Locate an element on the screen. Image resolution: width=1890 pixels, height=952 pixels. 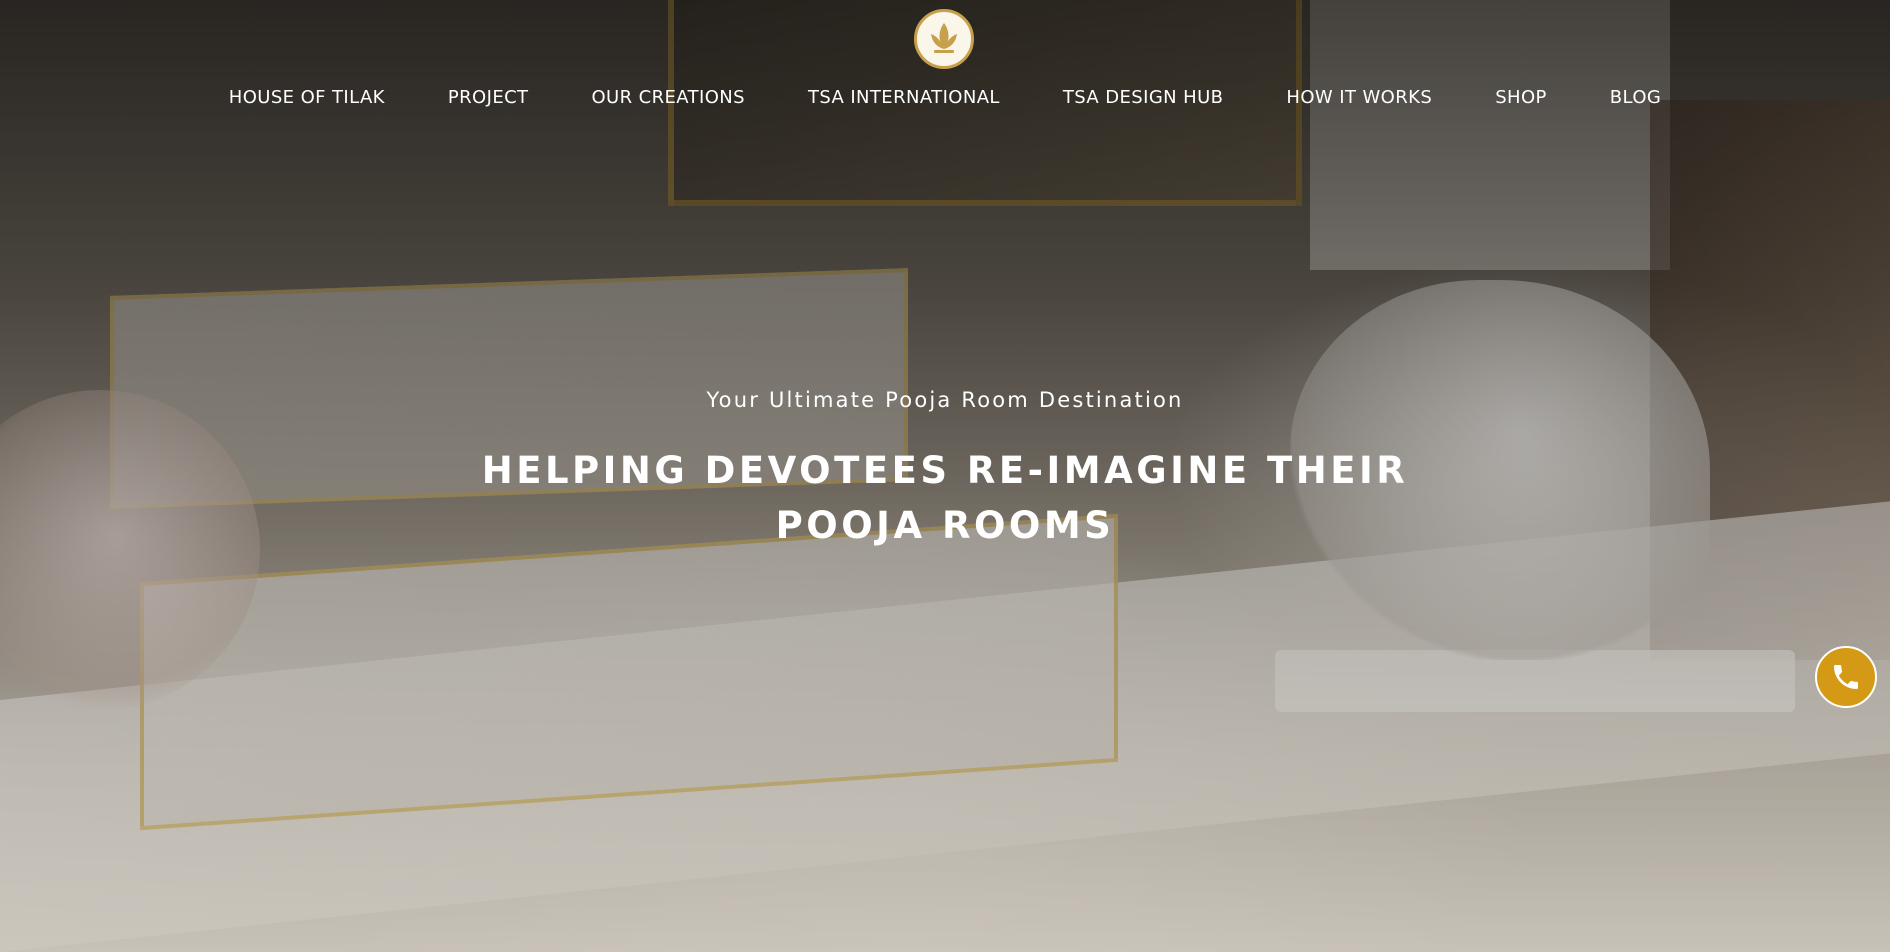
call-button is located at coordinates (1846, 677).